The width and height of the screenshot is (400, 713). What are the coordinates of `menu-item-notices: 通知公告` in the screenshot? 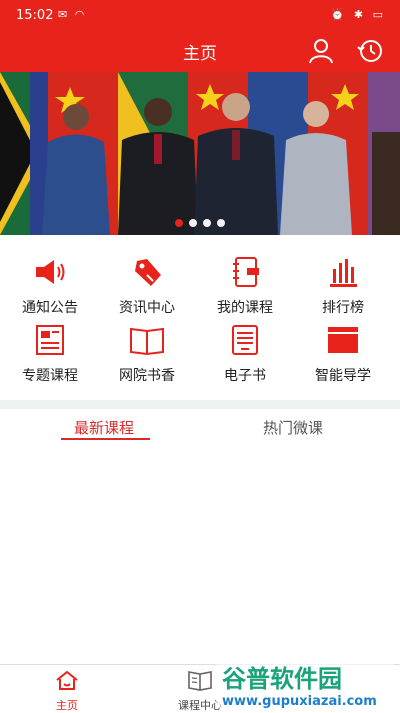 It's located at (50, 287).